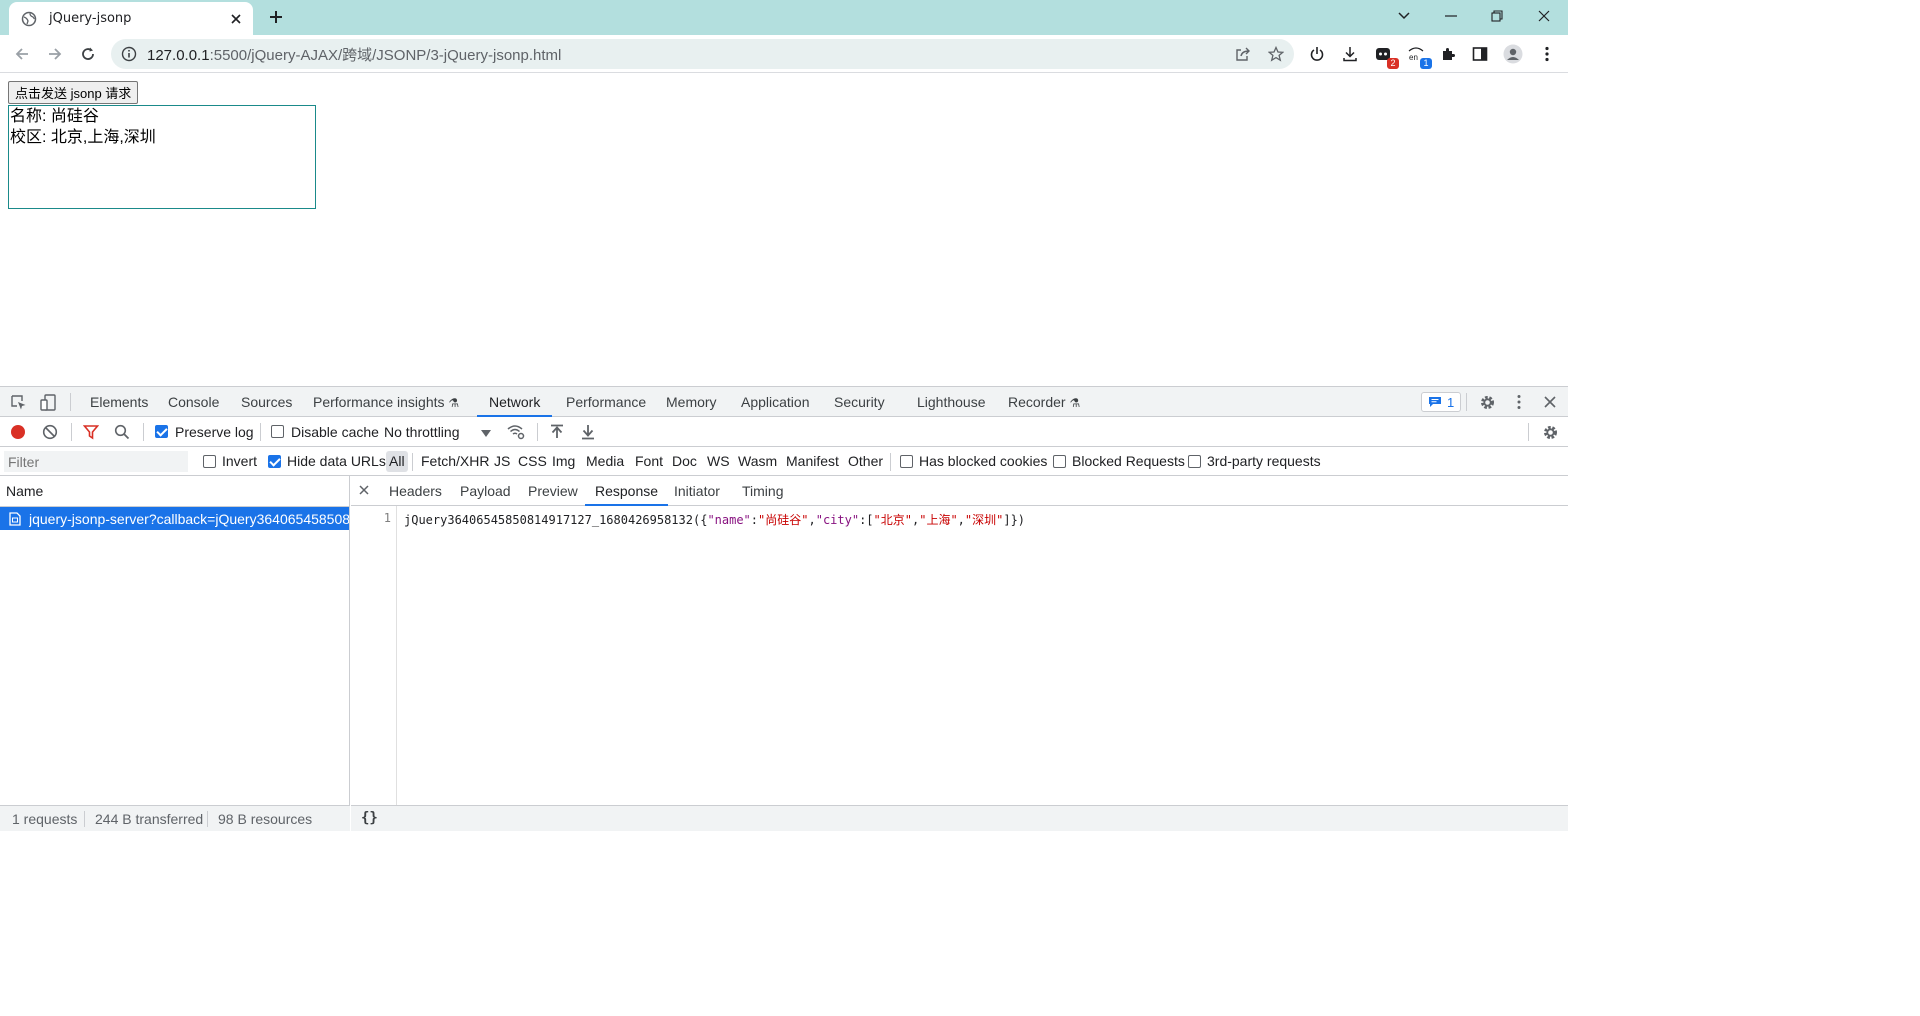 The width and height of the screenshot is (1920, 1016). I want to click on minimize-window-icon, so click(1451, 16).